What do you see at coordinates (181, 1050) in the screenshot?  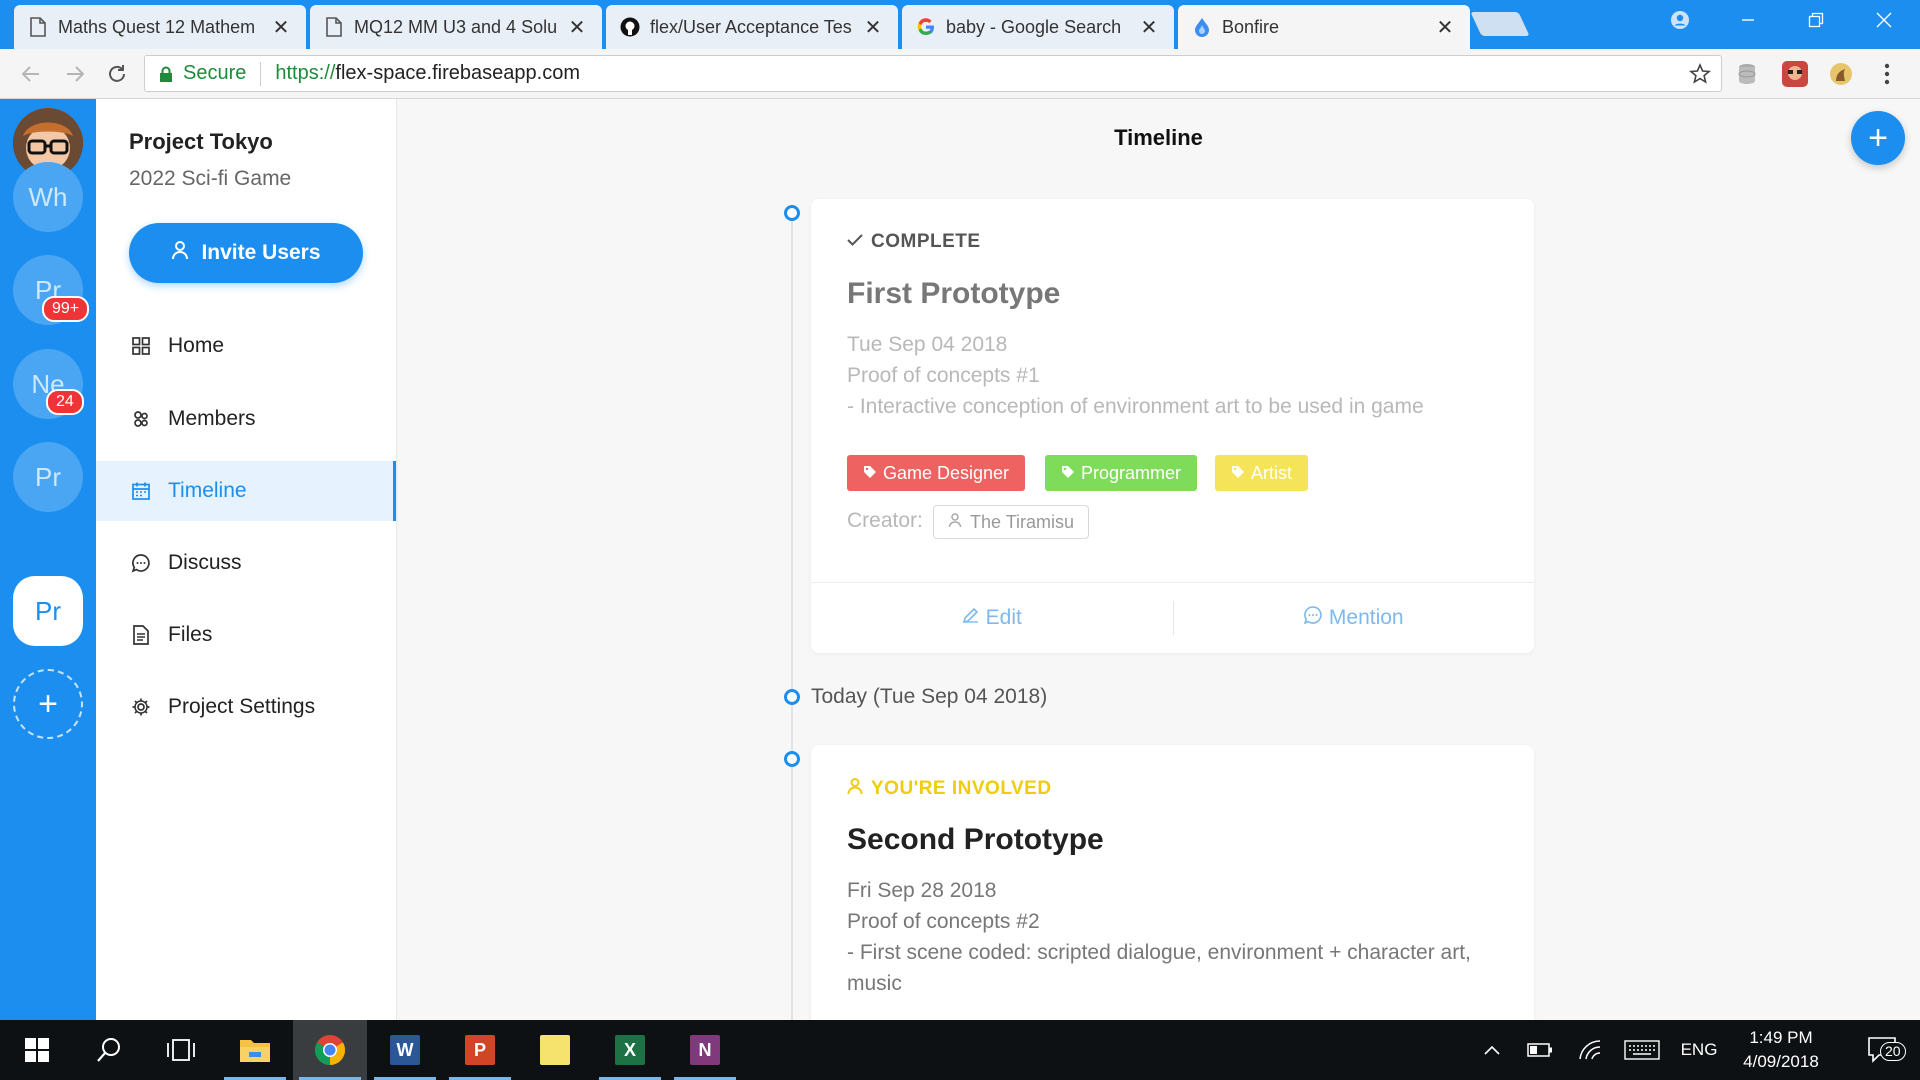 I see `task-view-icon` at bounding box center [181, 1050].